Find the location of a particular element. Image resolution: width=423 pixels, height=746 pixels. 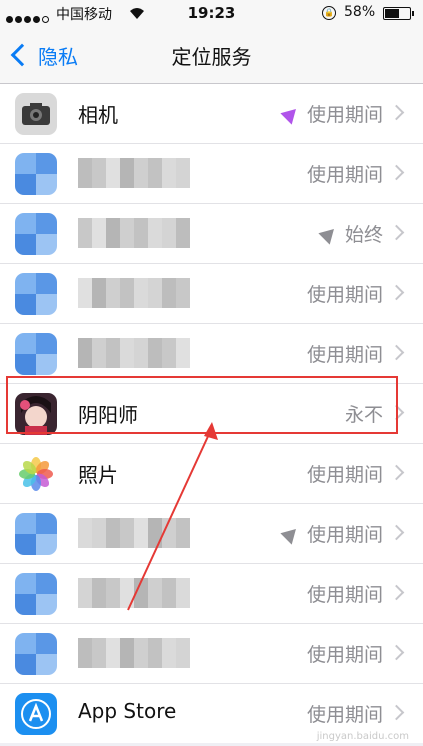

watermark: jingyan.baidu.com is located at coordinates (362, 736).